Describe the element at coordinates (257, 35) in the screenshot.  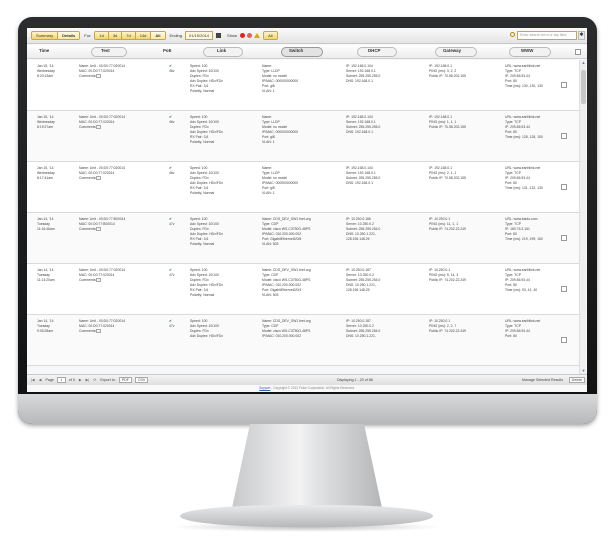
I see `warning-status-icon` at that location.